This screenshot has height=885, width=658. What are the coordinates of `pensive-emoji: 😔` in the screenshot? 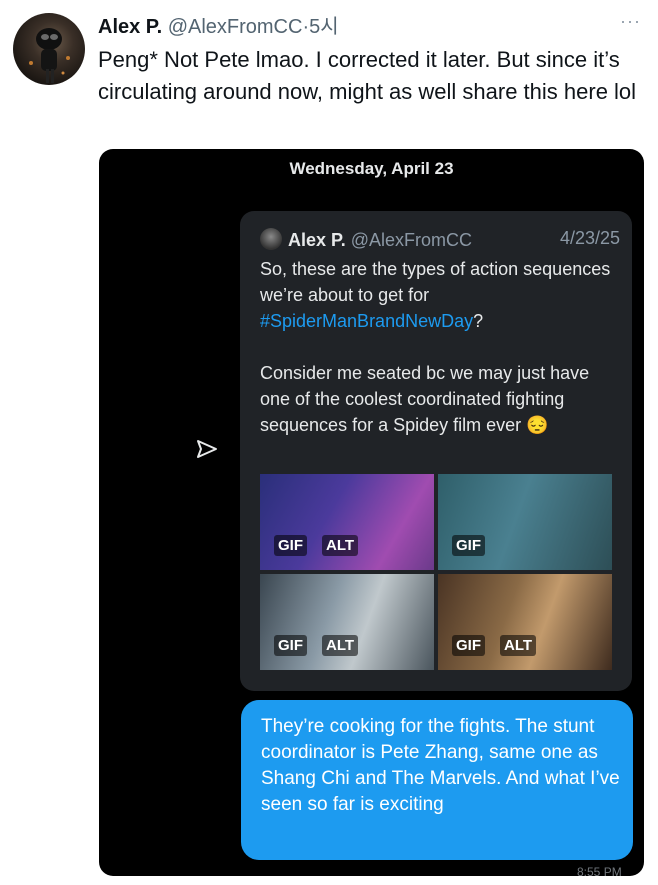 It's located at (537, 425).